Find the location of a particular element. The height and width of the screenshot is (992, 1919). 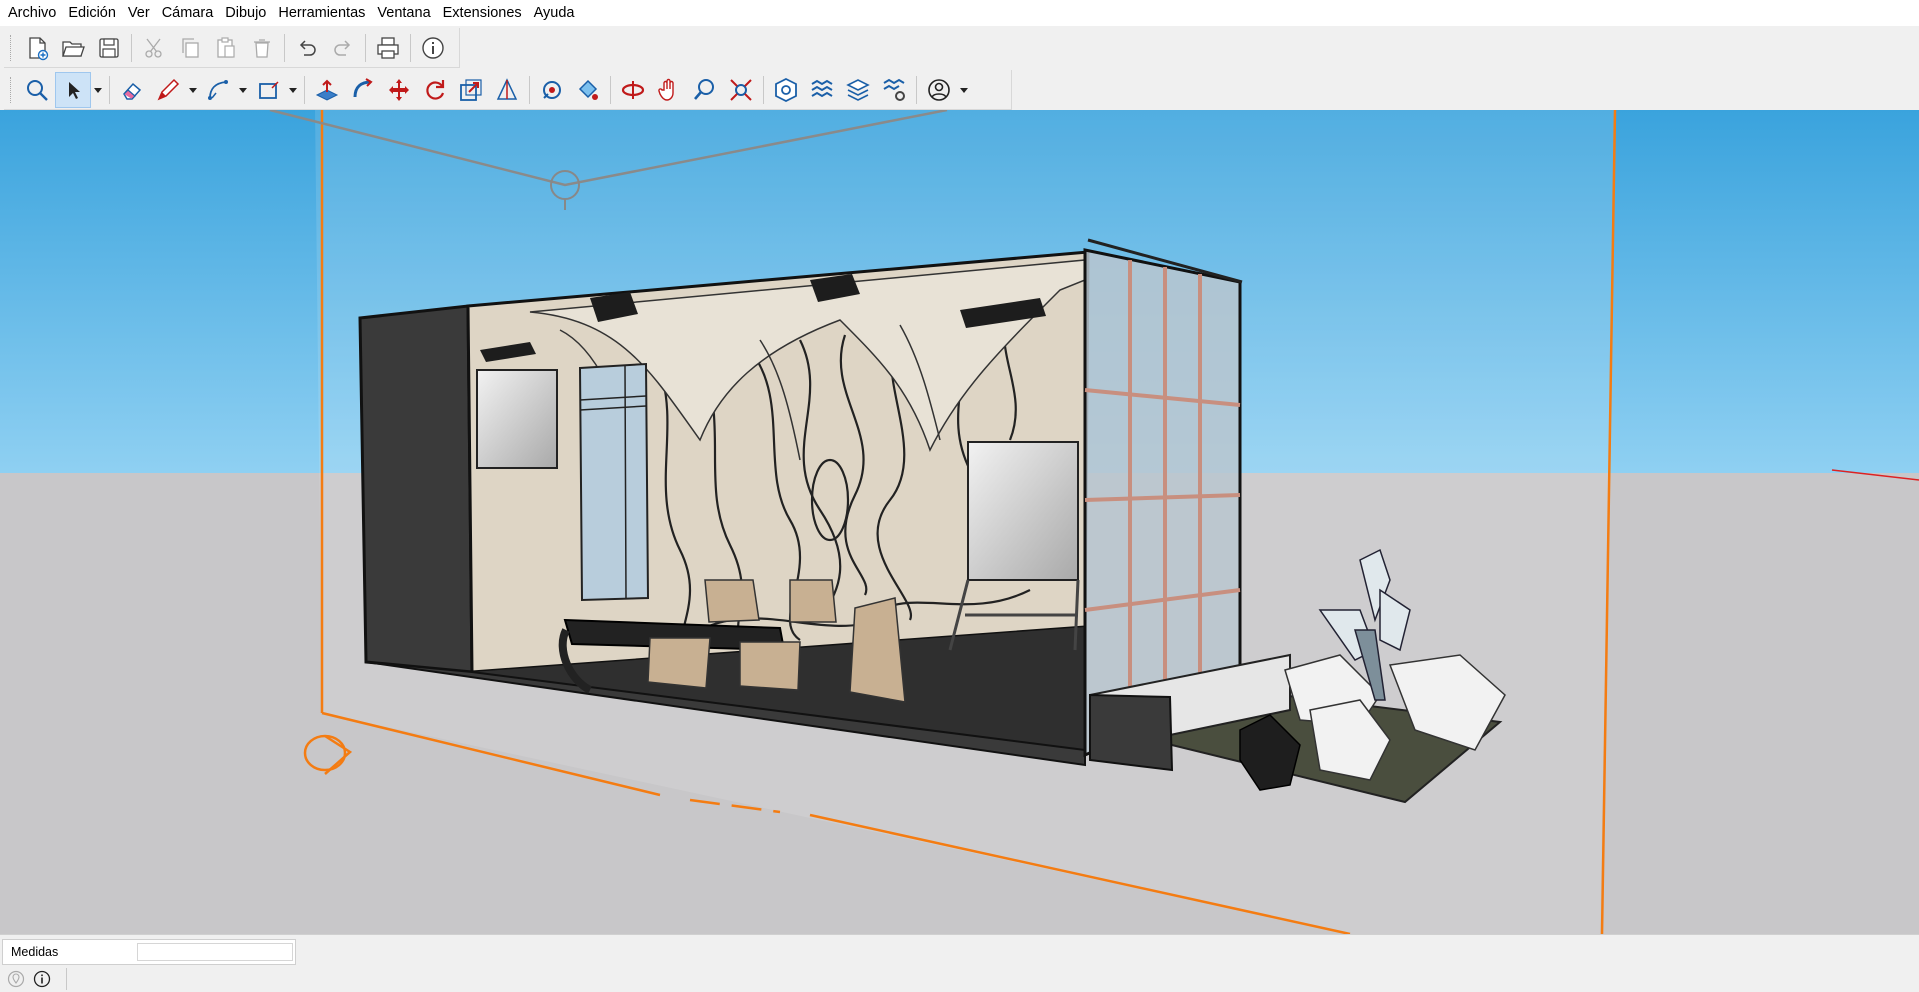

orbit-button is located at coordinates (633, 90).